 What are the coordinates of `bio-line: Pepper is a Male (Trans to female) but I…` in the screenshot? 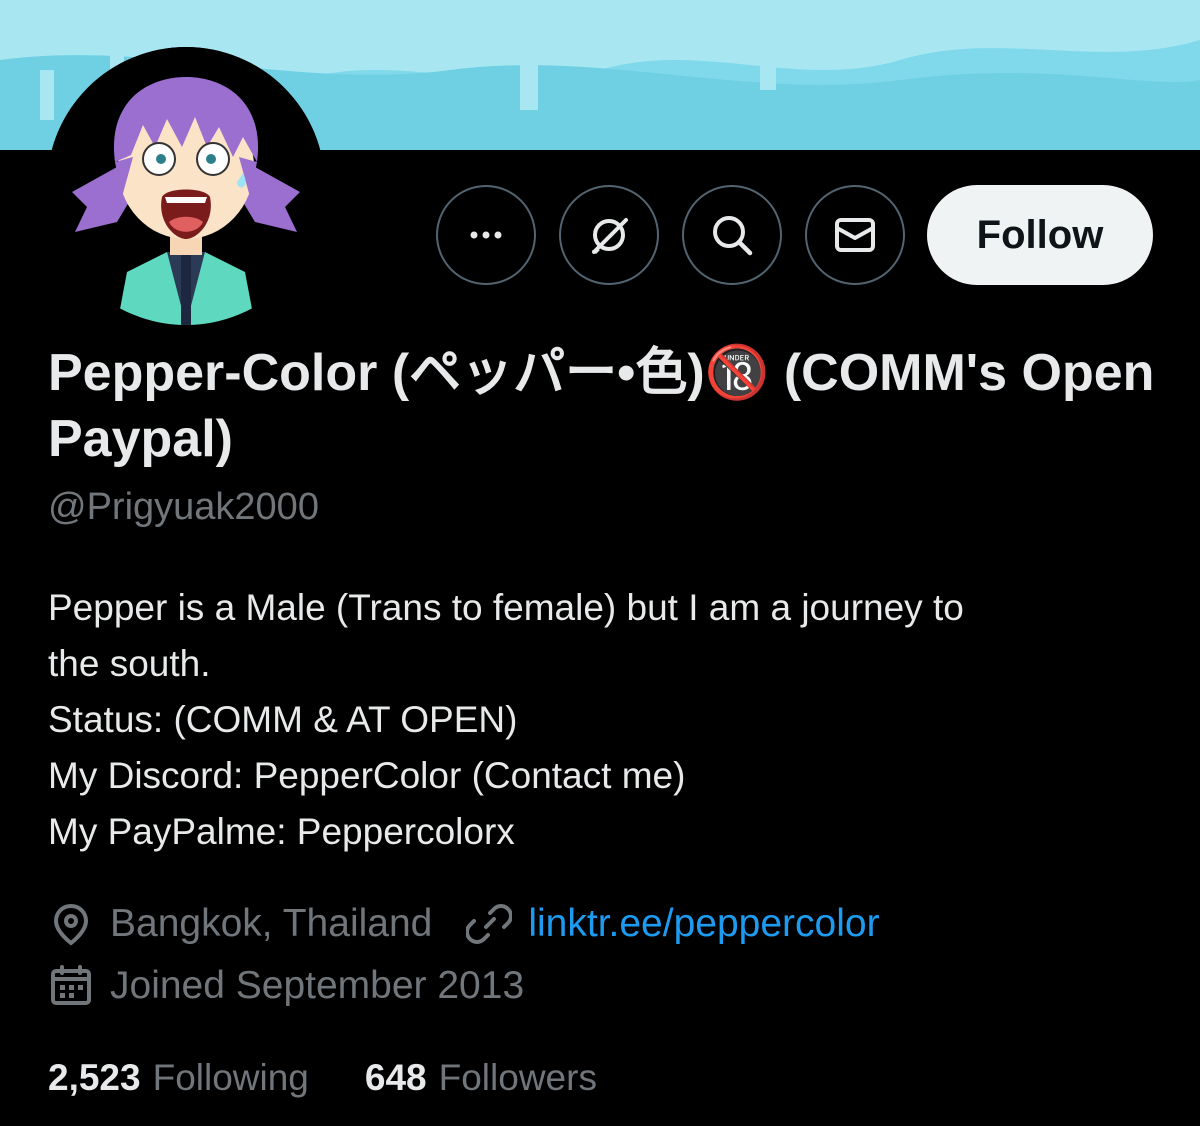 It's located at (506, 607).